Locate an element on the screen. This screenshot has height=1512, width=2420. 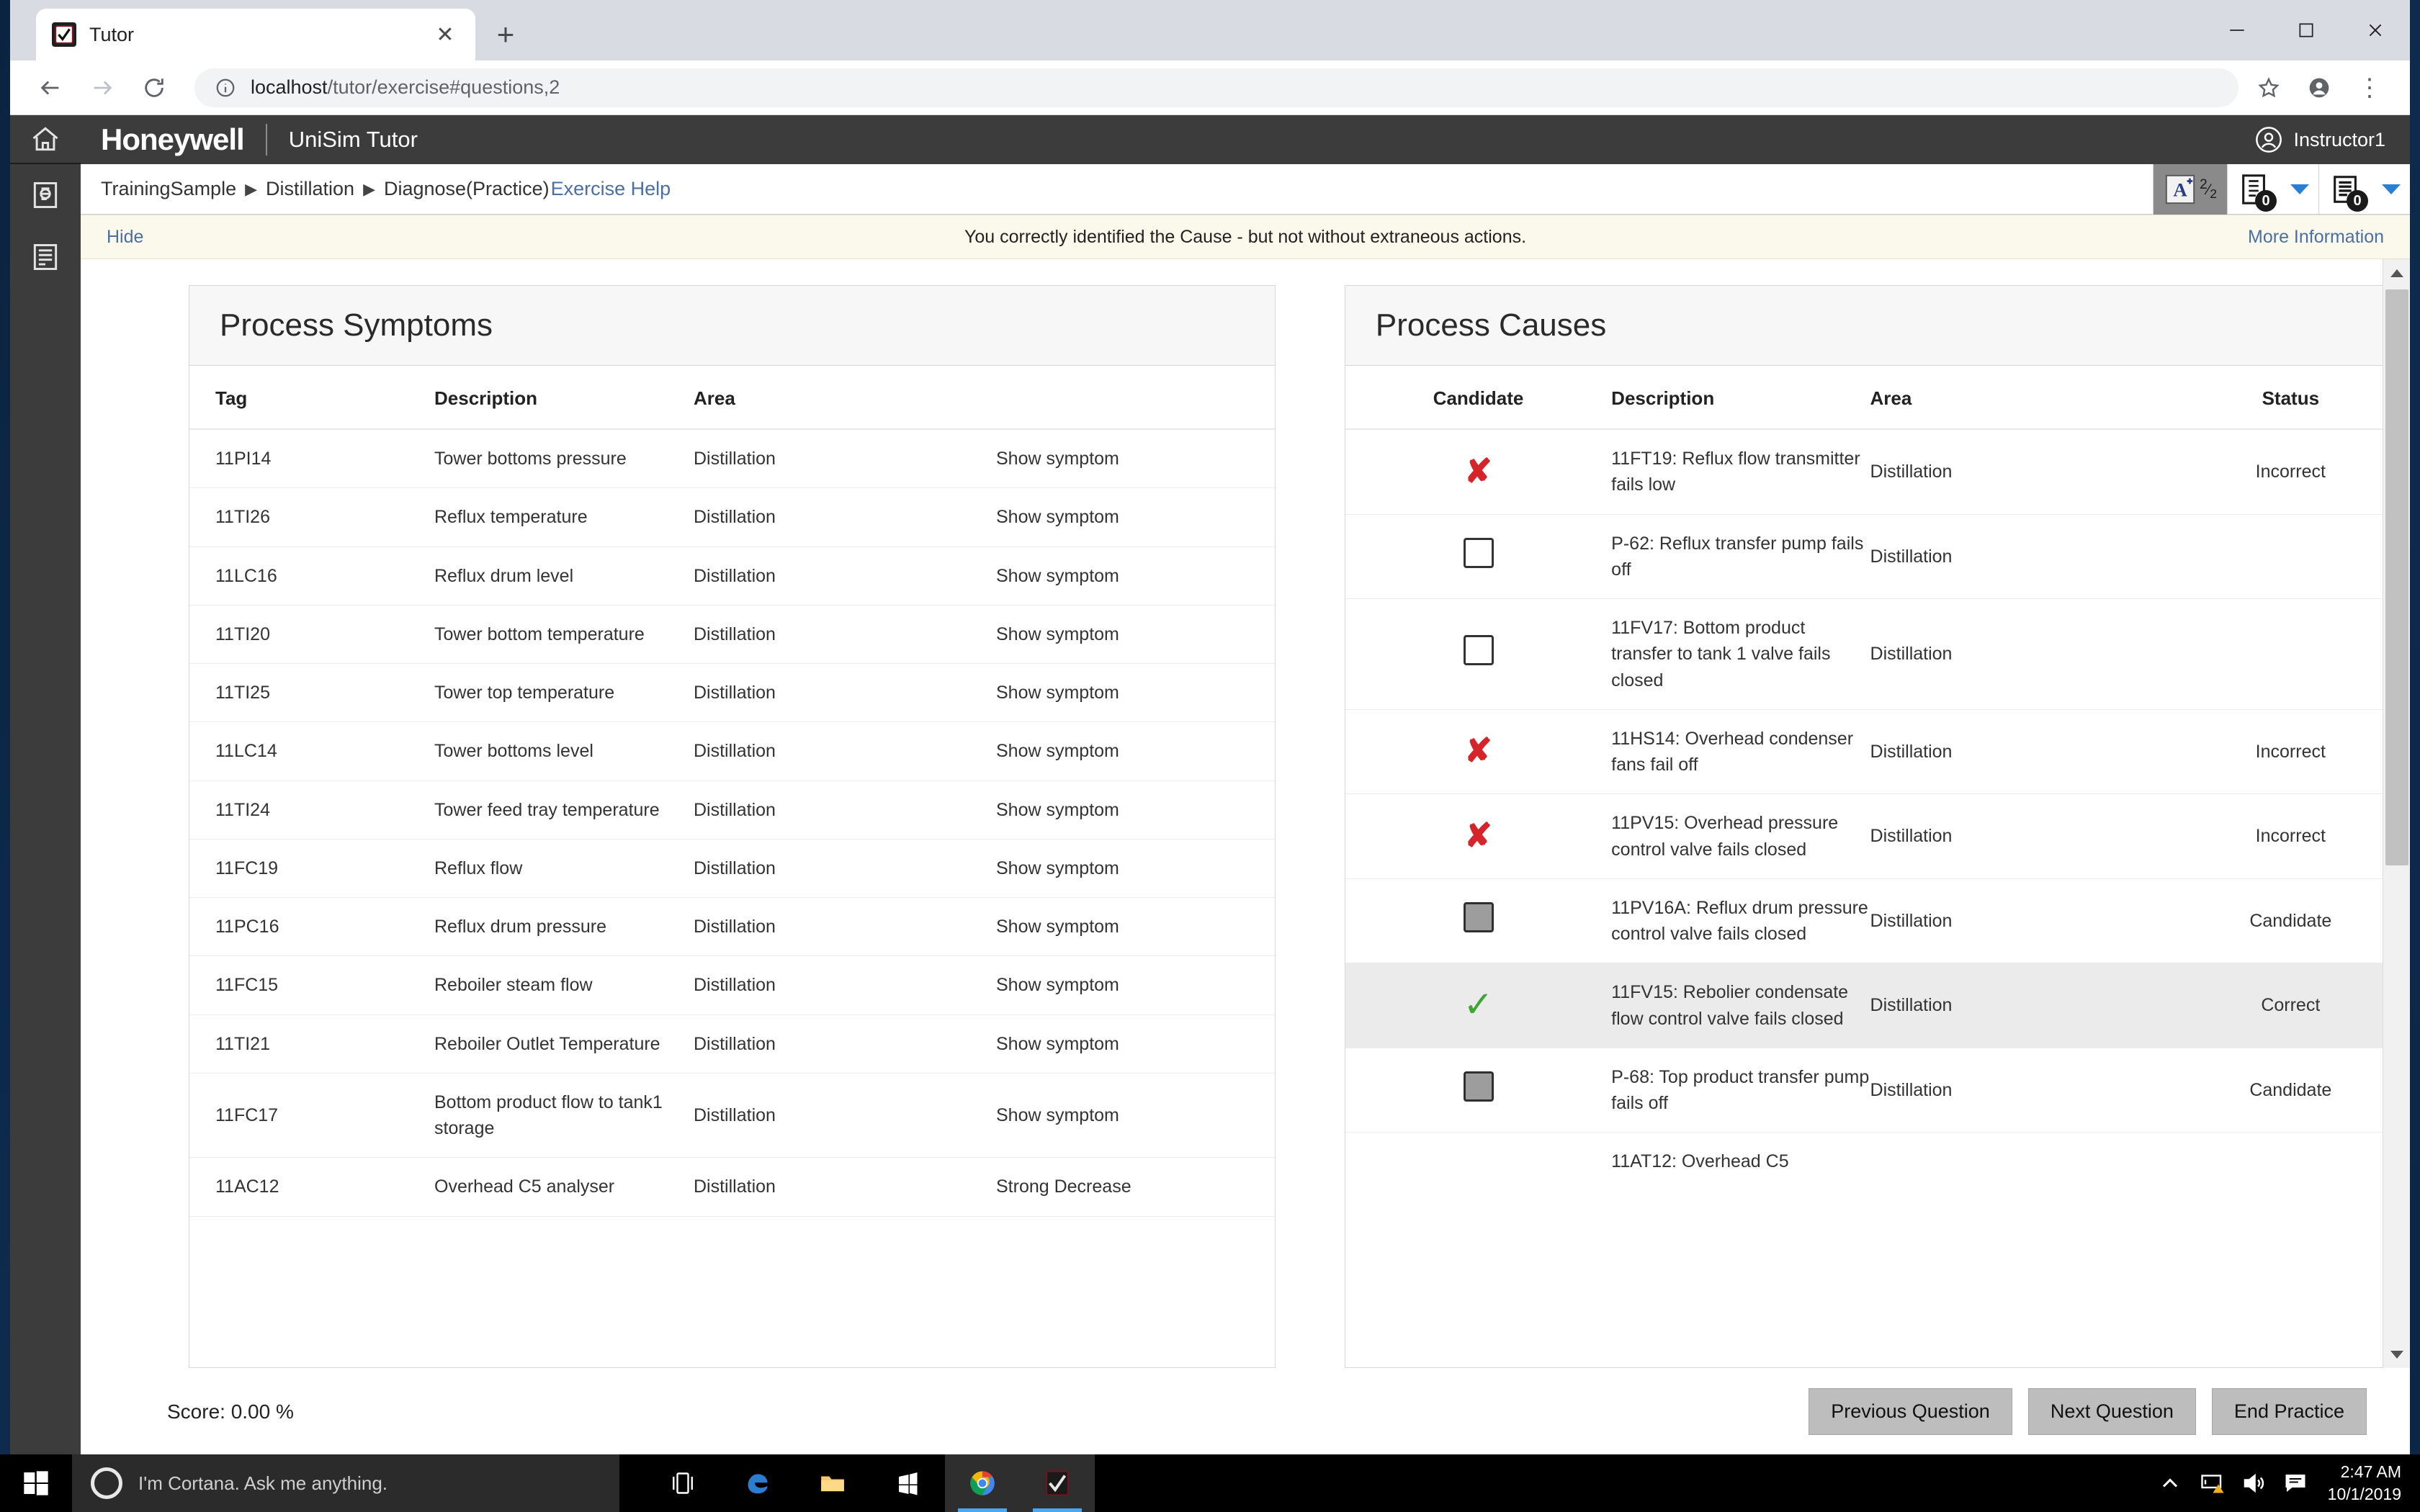
grade-button: A 2⁄2 is located at coordinates (2190, 189).